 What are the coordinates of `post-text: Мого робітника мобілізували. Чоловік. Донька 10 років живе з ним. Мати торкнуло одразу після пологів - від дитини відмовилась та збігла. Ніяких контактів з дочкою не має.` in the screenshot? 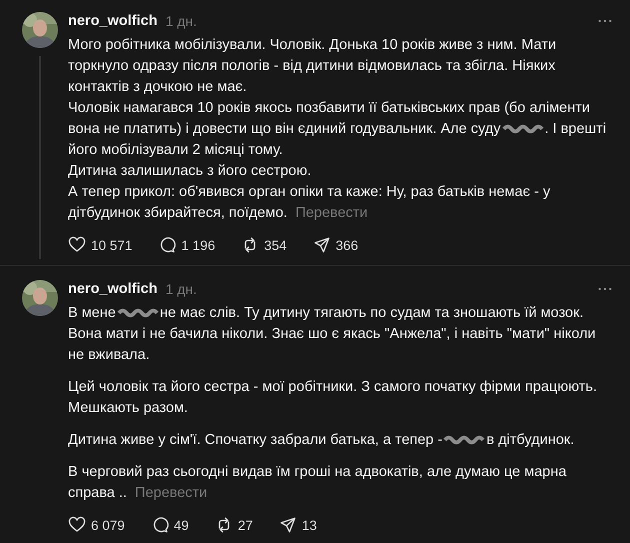 It's located at (313, 66).